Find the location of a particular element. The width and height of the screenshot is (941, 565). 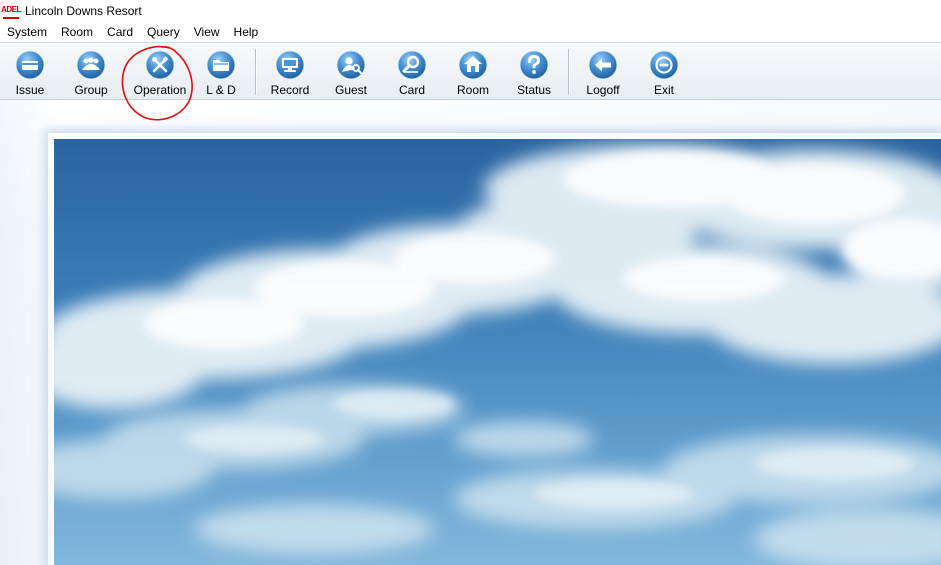

l-and-d-button: L & D is located at coordinates (221, 72).